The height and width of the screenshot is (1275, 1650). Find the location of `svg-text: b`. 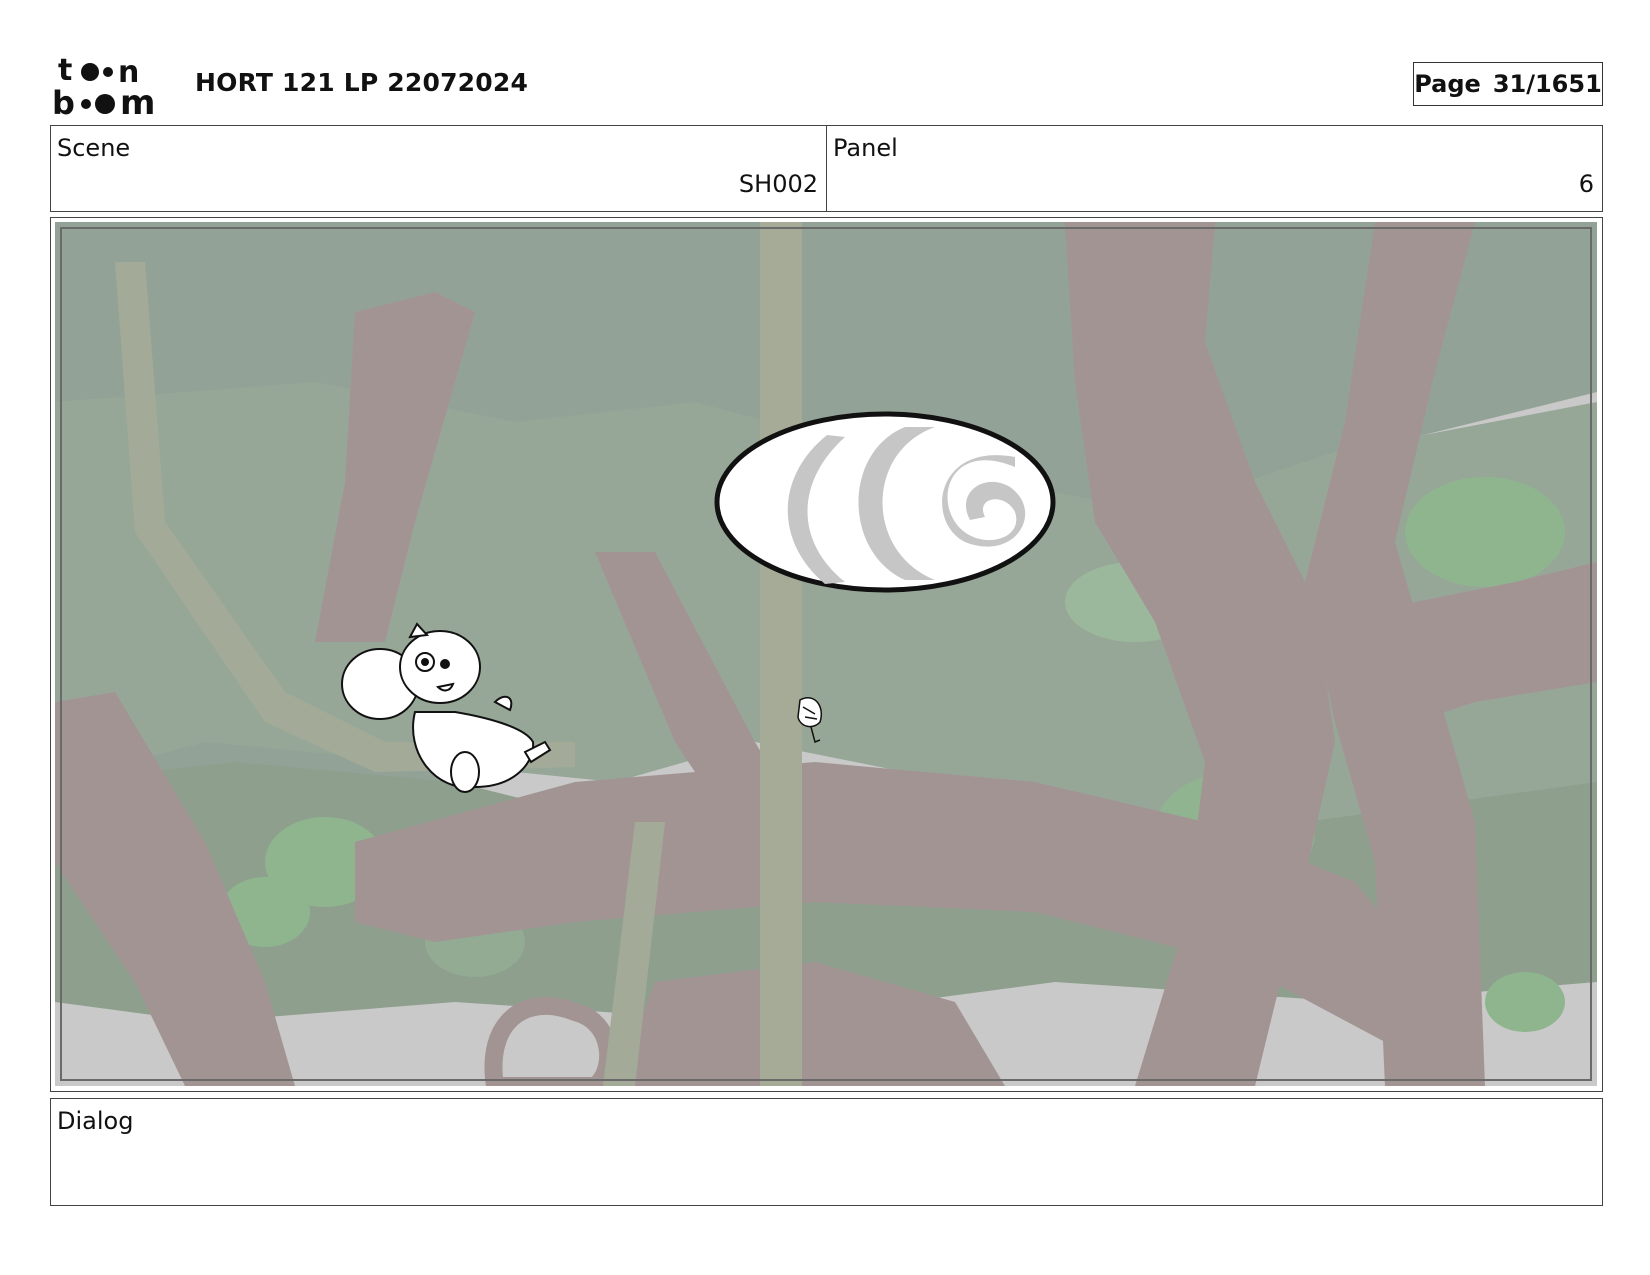

svg-text: b is located at coordinates (63, 101).